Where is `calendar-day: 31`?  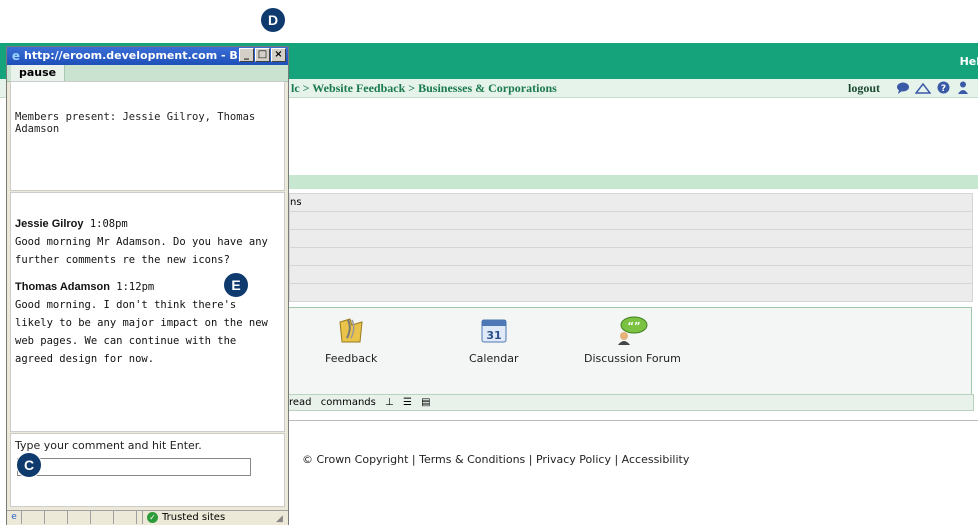 calendar-day: 31 is located at coordinates (493, 335).